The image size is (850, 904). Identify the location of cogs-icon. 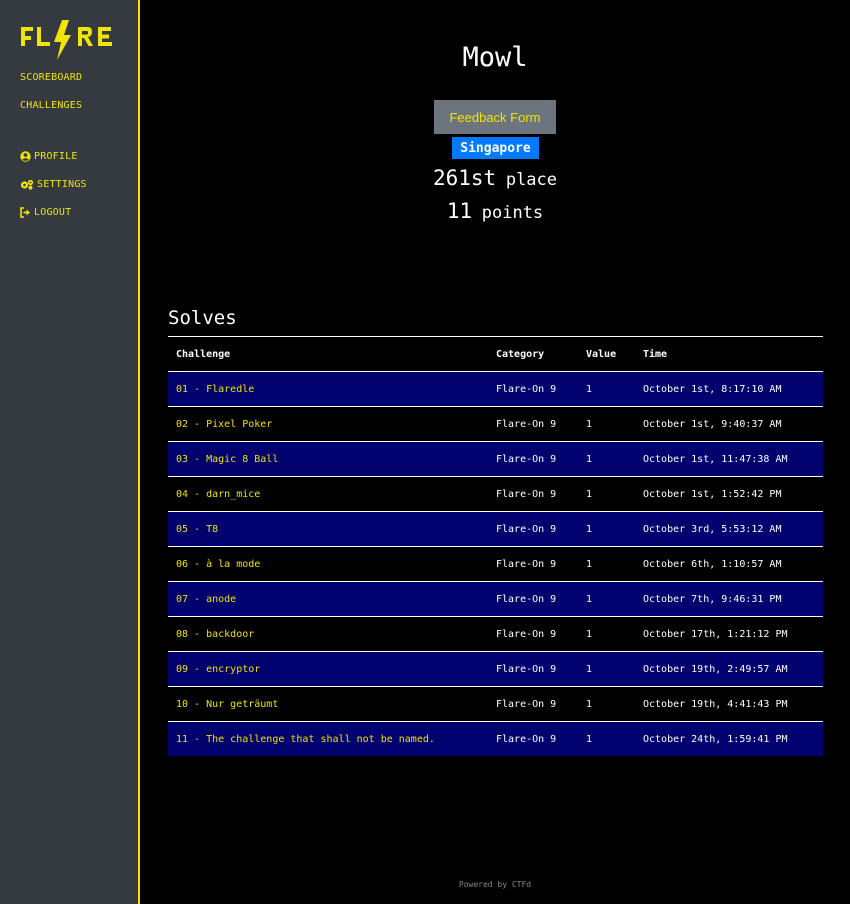
(27, 184).